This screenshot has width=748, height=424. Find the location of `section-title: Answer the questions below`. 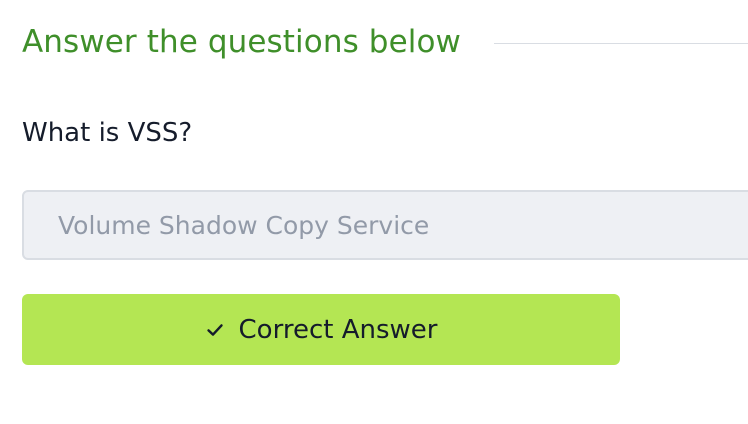

section-title: Answer the questions below is located at coordinates (241, 42).